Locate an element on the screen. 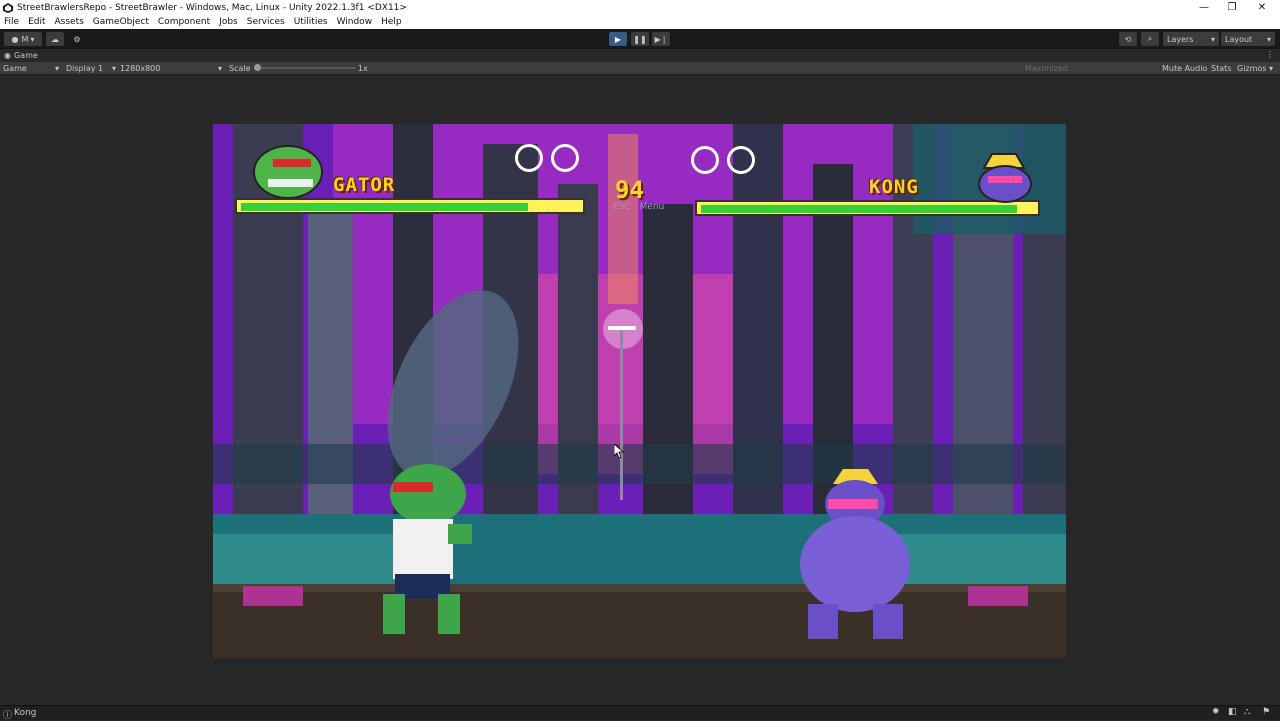 Image resolution: width=1280 pixels, height=721 pixels. account-dropdown: ● M ▾ is located at coordinates (23, 39).